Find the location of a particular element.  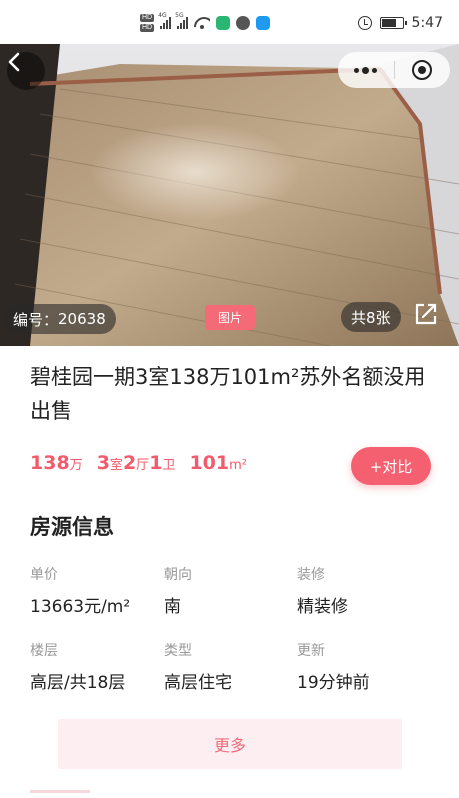

listing-code-chip: 编号： 20638 is located at coordinates (60, 319).